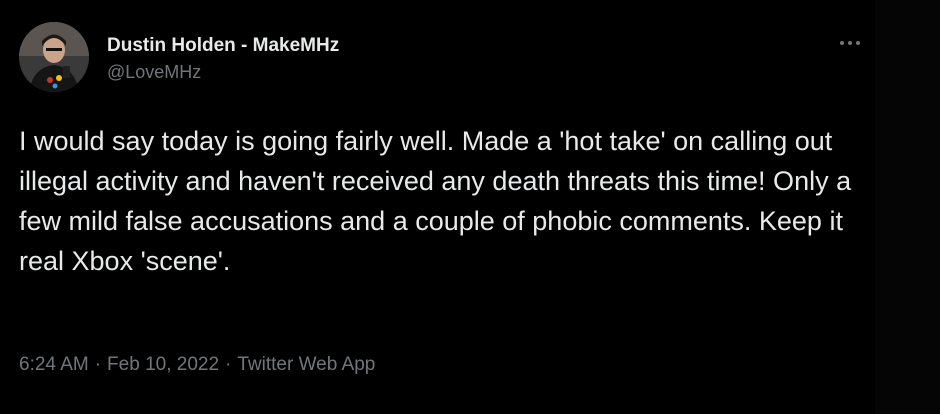 Image resolution: width=940 pixels, height=414 pixels. Describe the element at coordinates (54, 364) in the screenshot. I see `tweet-time: 6:24 AM` at that location.